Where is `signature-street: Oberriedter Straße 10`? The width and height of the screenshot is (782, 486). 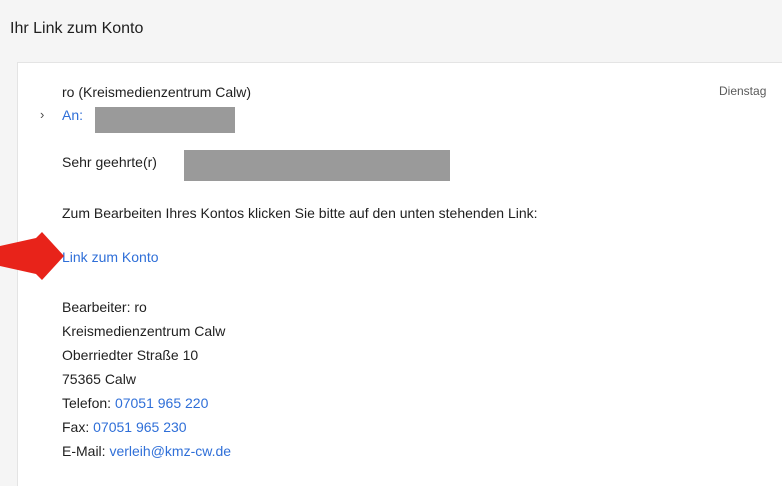
signature-street: Oberriedter Straße 10 is located at coordinates (130, 355).